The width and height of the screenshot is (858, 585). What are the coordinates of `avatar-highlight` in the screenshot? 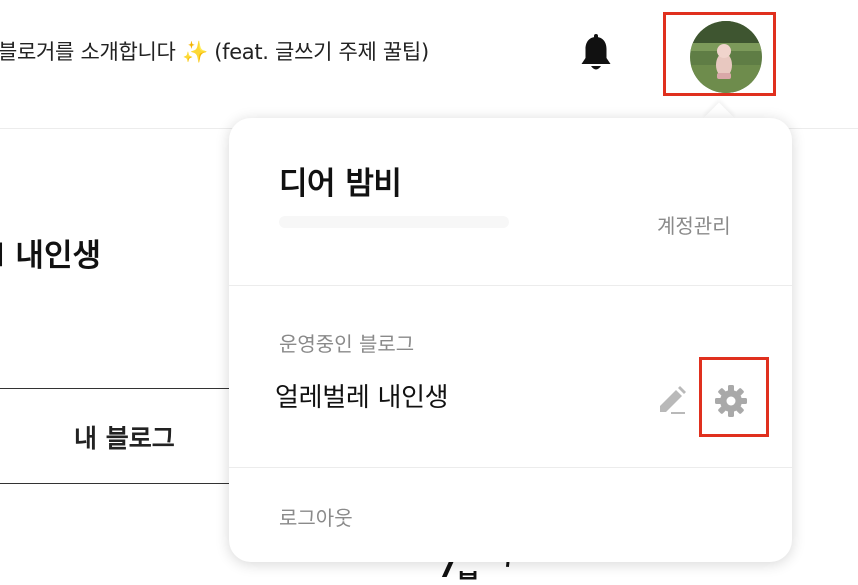 It's located at (719, 54).